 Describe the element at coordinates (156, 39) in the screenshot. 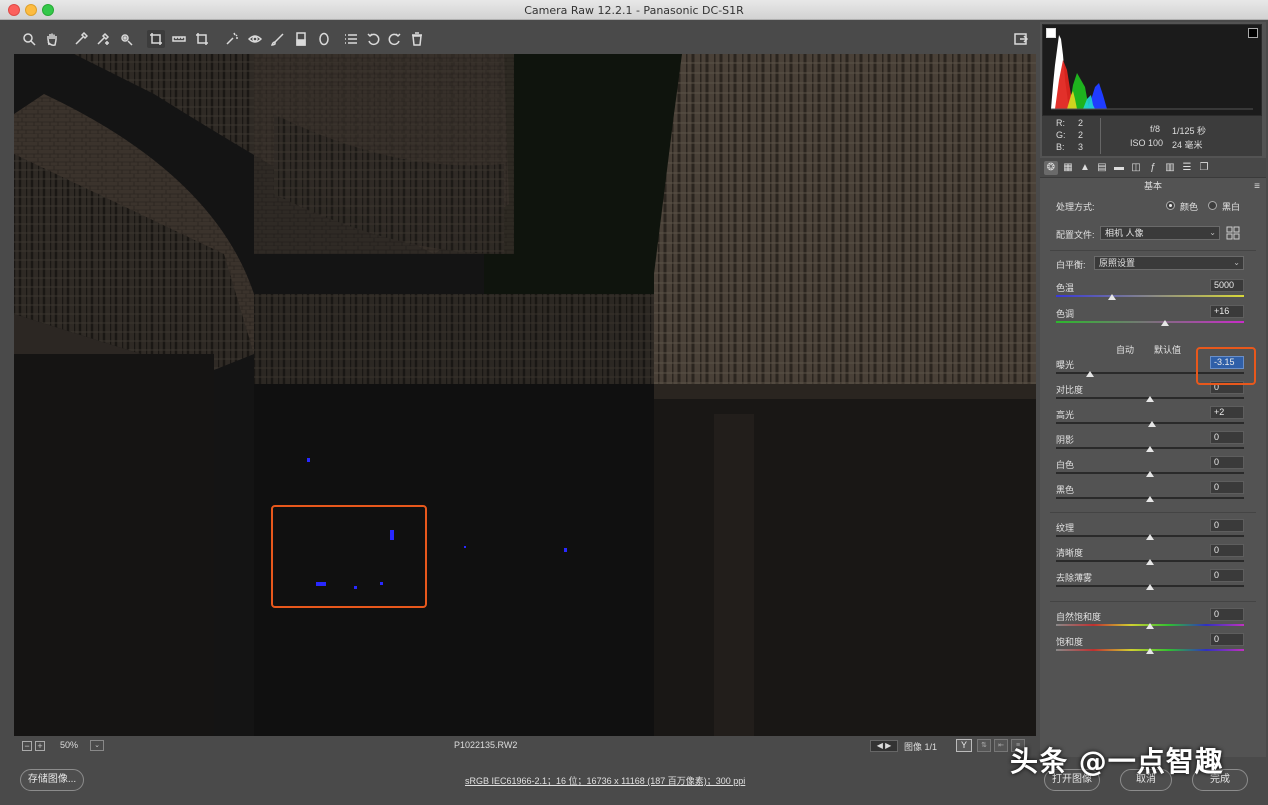

I see `crop-icon` at that location.